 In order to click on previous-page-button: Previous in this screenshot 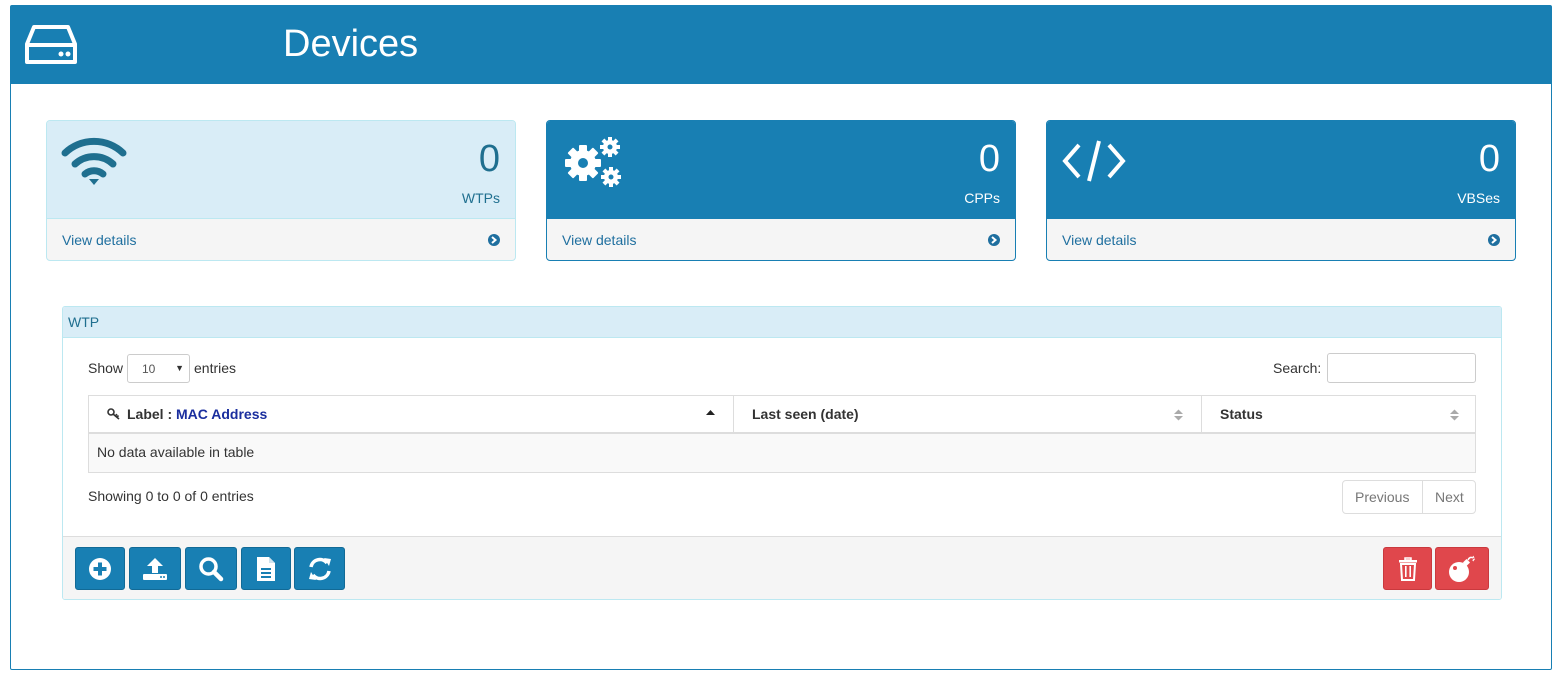, I will do `click(1383, 497)`.